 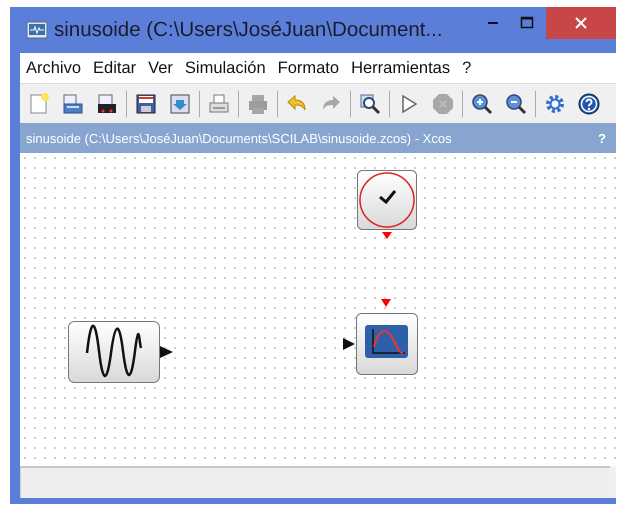 What do you see at coordinates (160, 68) in the screenshot?
I see `menu-item: Ver` at bounding box center [160, 68].